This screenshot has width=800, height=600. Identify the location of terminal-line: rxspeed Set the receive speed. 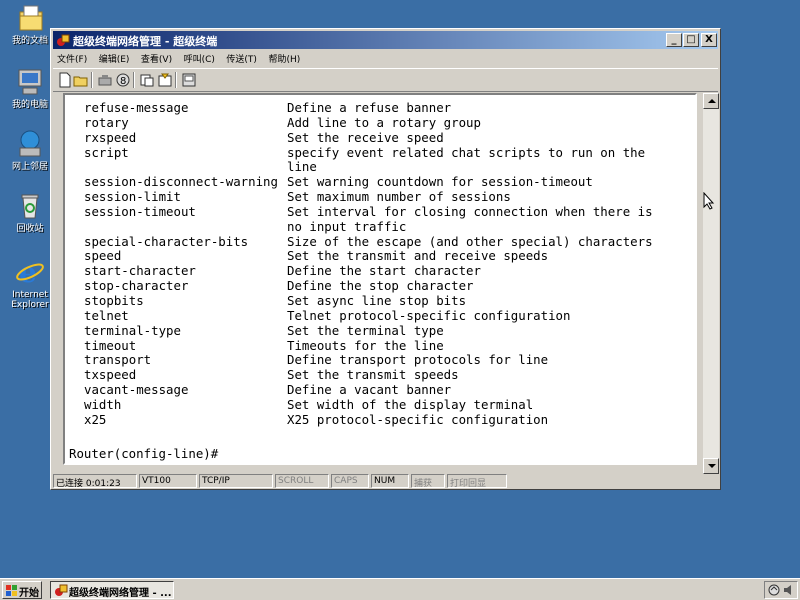
(361, 137).